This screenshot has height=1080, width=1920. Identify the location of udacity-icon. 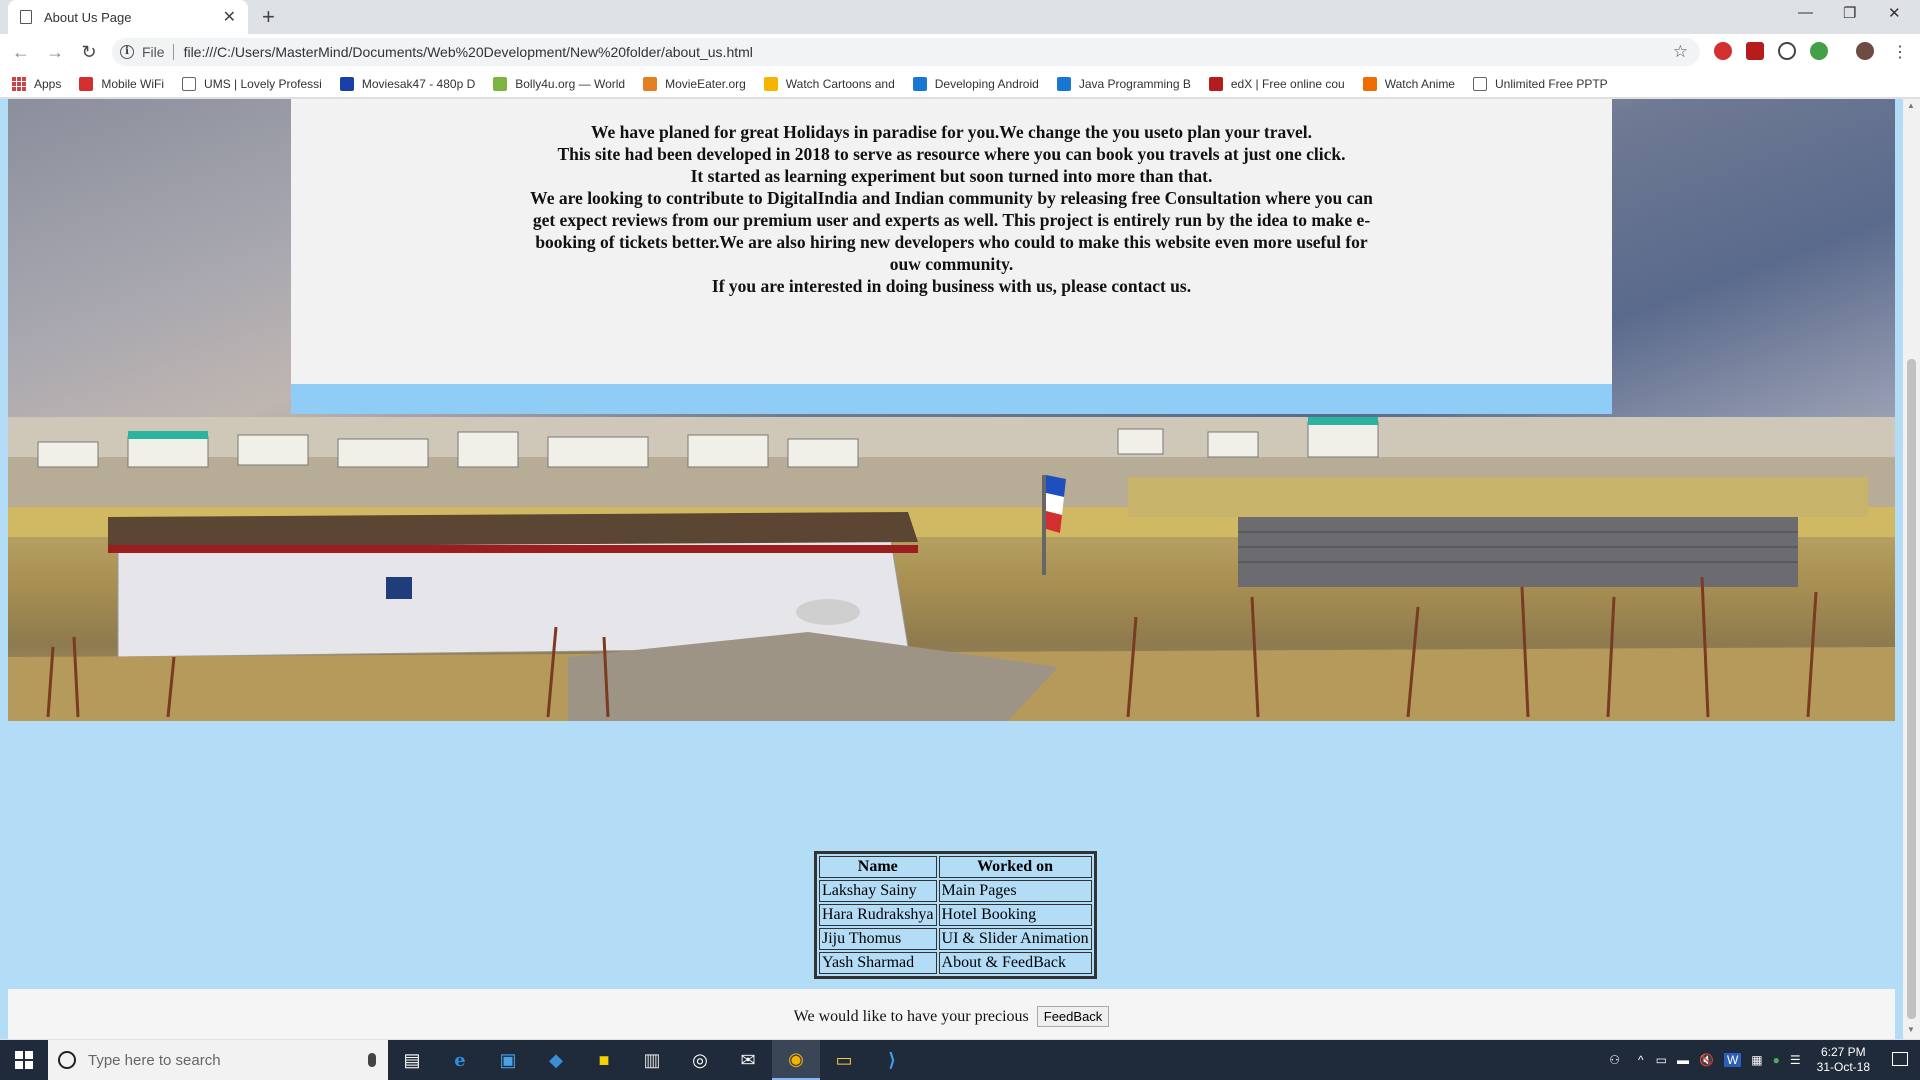
(919, 83).